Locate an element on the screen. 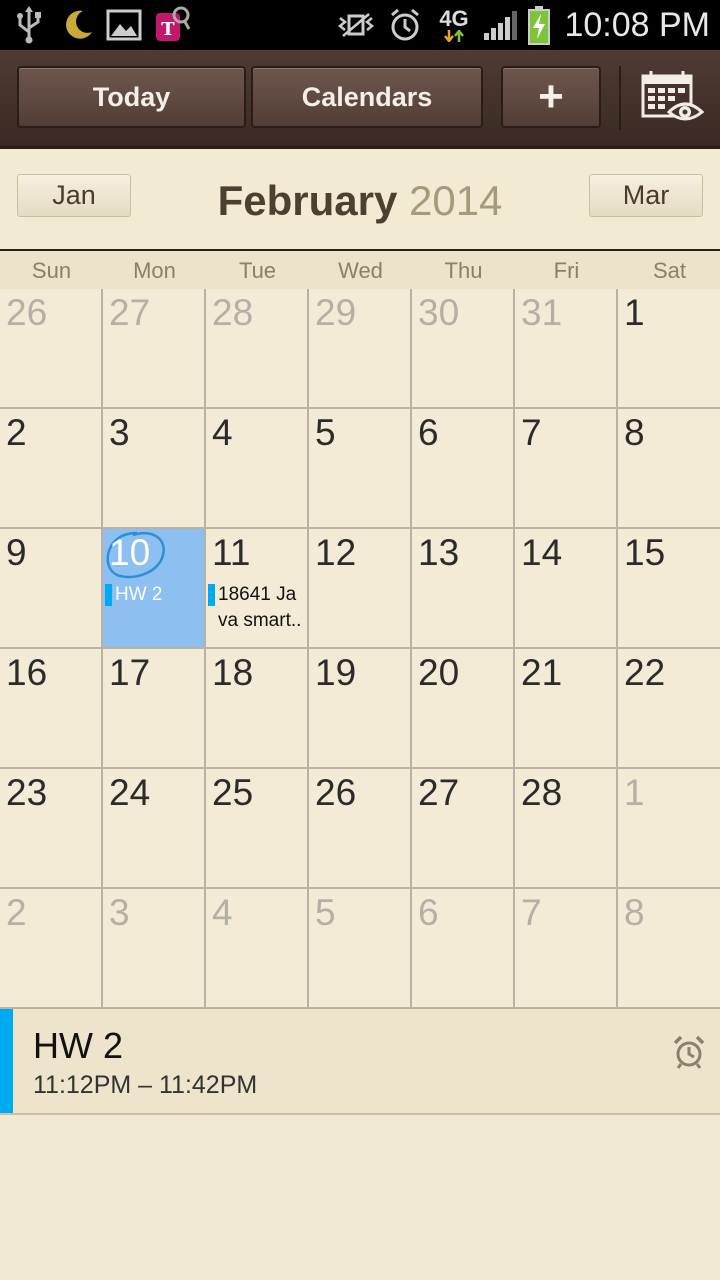 This screenshot has width=720, height=1280. day-number: 14 is located at coordinates (542, 552).